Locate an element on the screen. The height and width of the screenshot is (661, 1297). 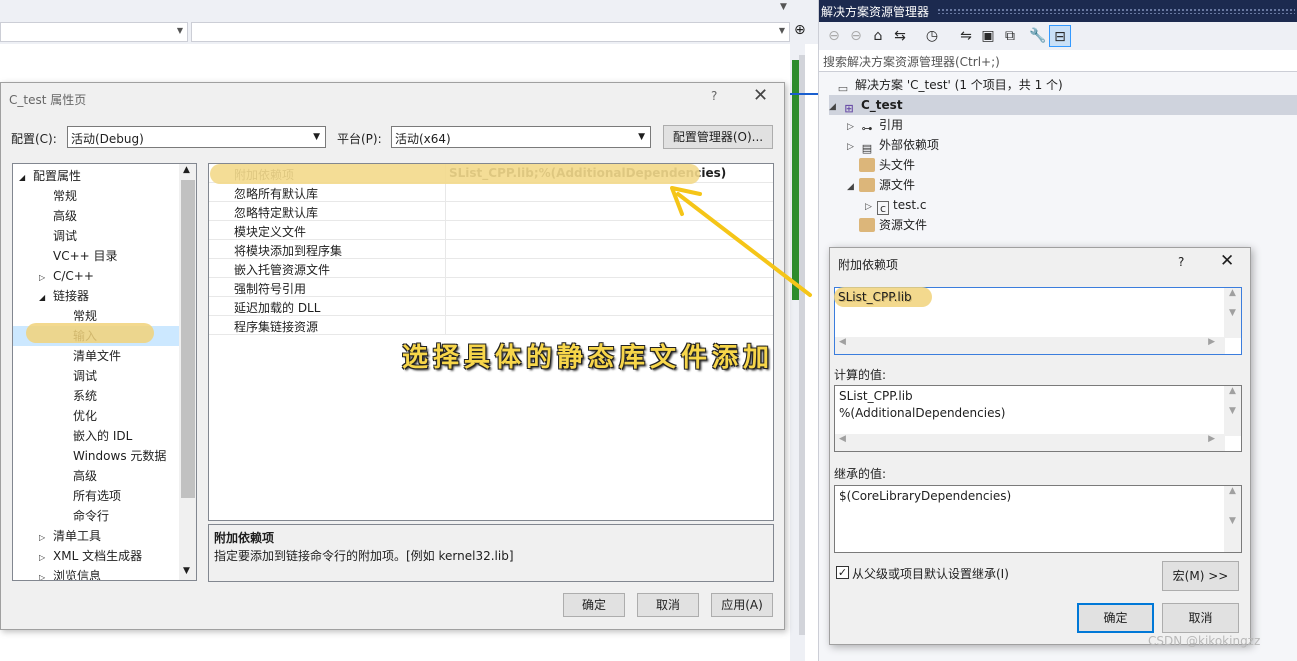
description-panel: 附加依赖项 指定要添加到链接命令行的附加项。[例如 kernel32.lib] is located at coordinates (491, 553).